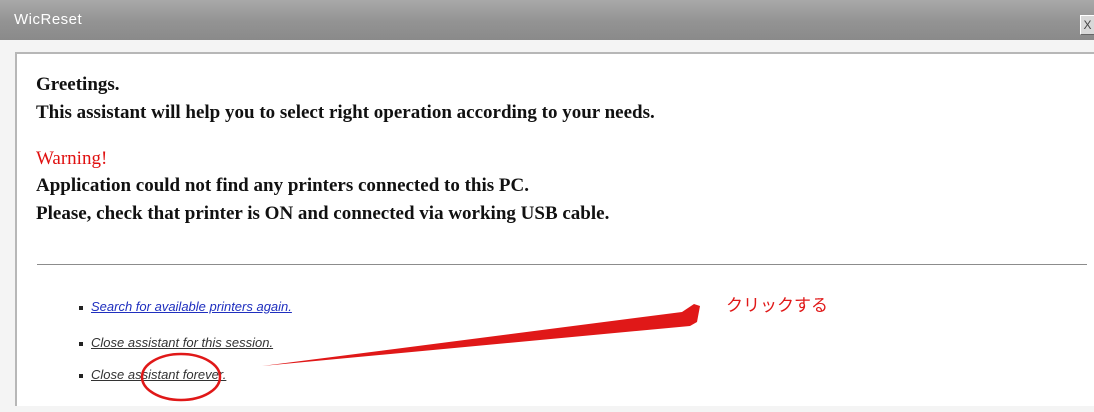 This screenshot has width=1094, height=412. What do you see at coordinates (48, 19) in the screenshot?
I see `window-title: WicReset` at bounding box center [48, 19].